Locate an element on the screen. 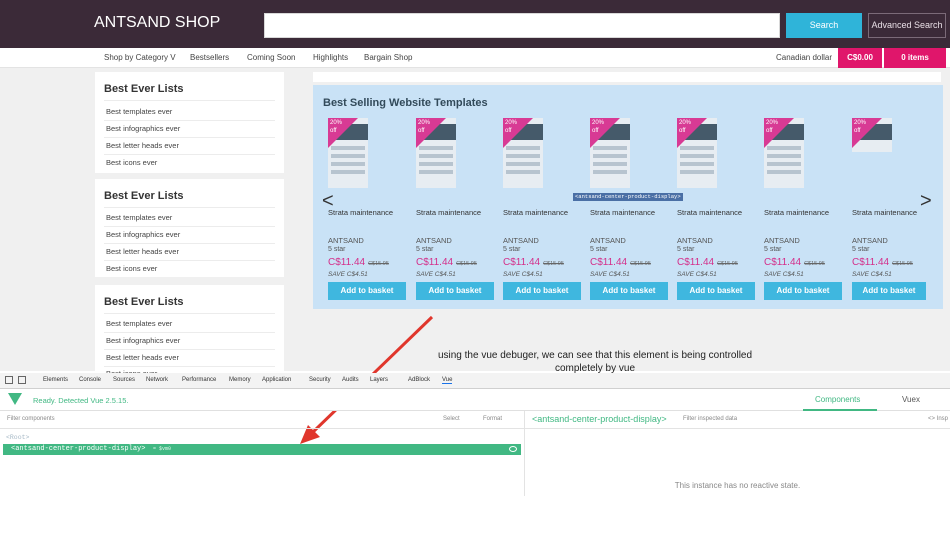  section-title: Best Selling Website Templates is located at coordinates (405, 103).